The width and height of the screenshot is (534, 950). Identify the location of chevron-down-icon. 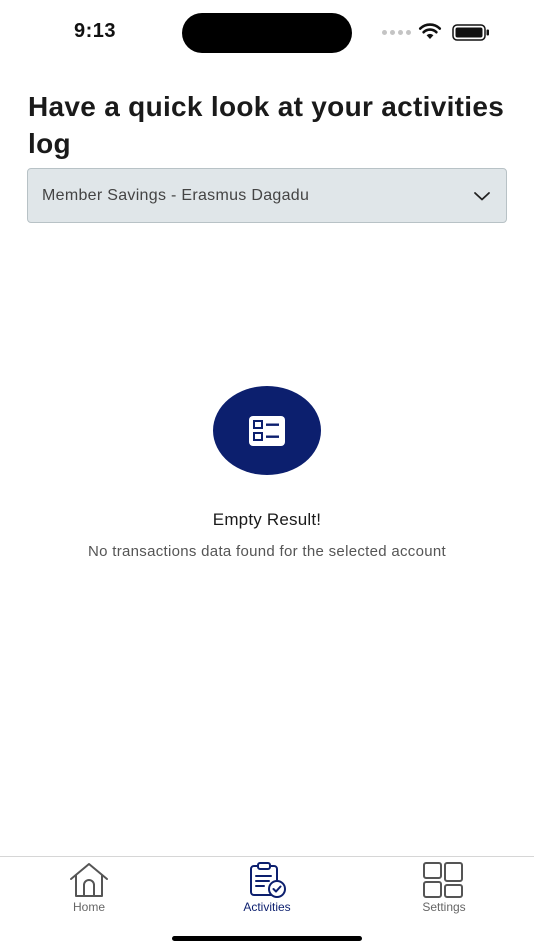
(482, 195).